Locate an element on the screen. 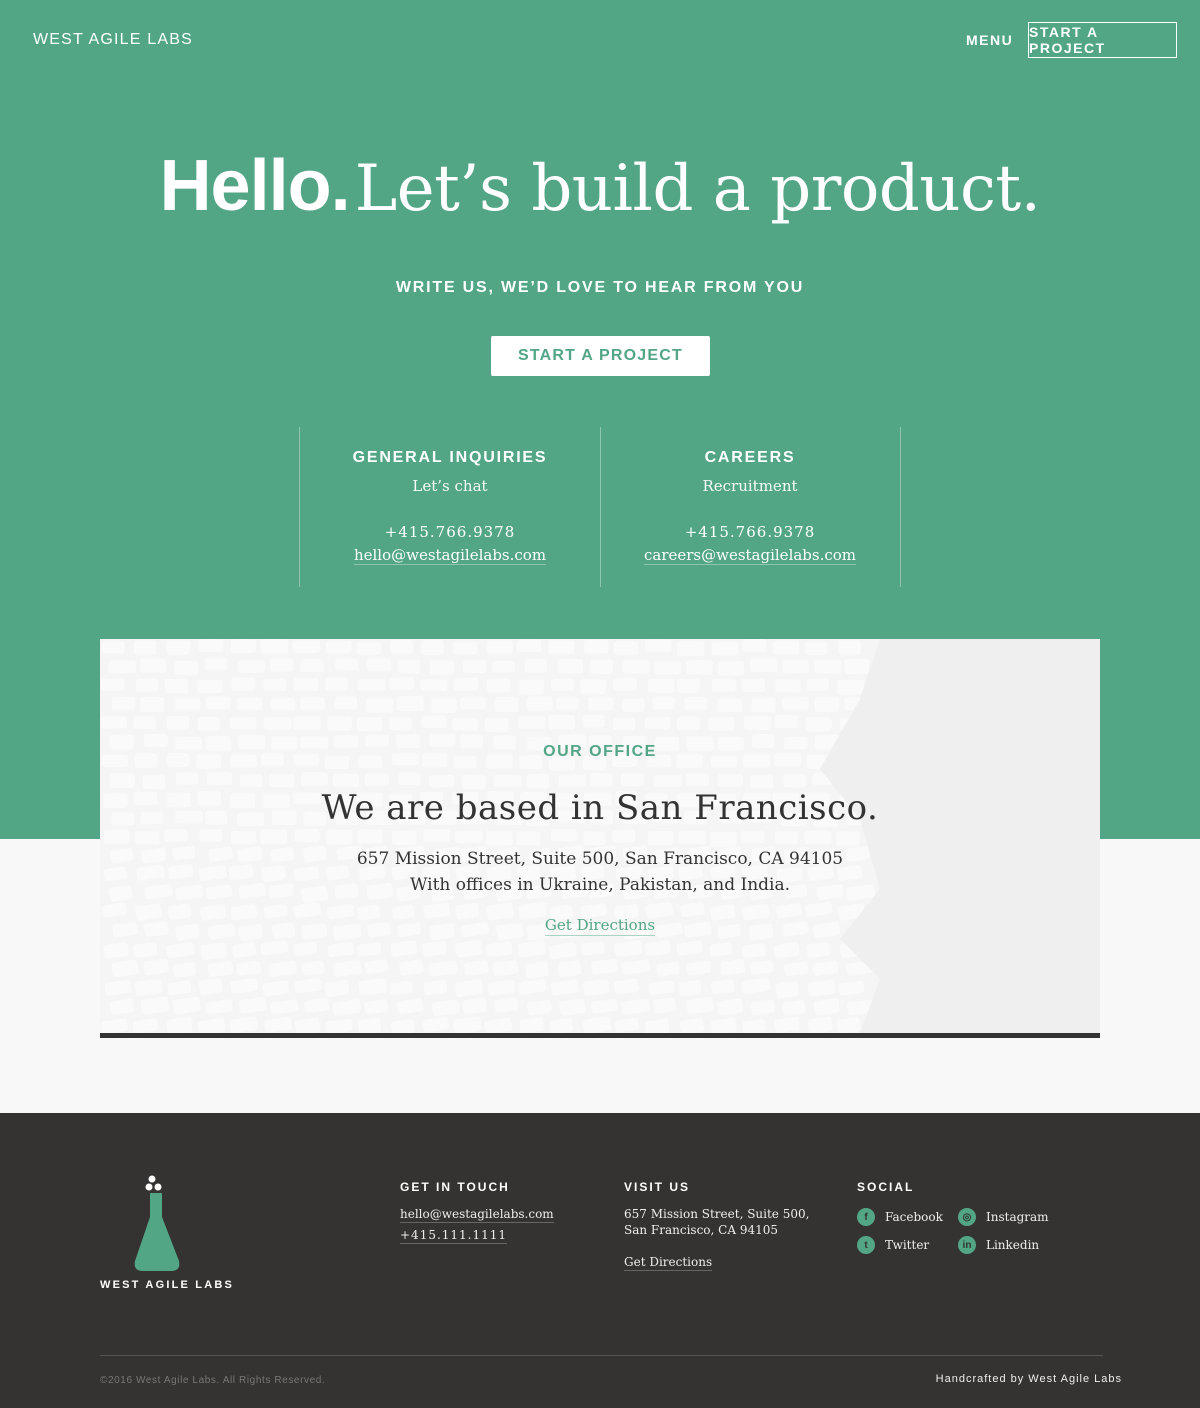  office-label: OUR OFFICE is located at coordinates (600, 751).